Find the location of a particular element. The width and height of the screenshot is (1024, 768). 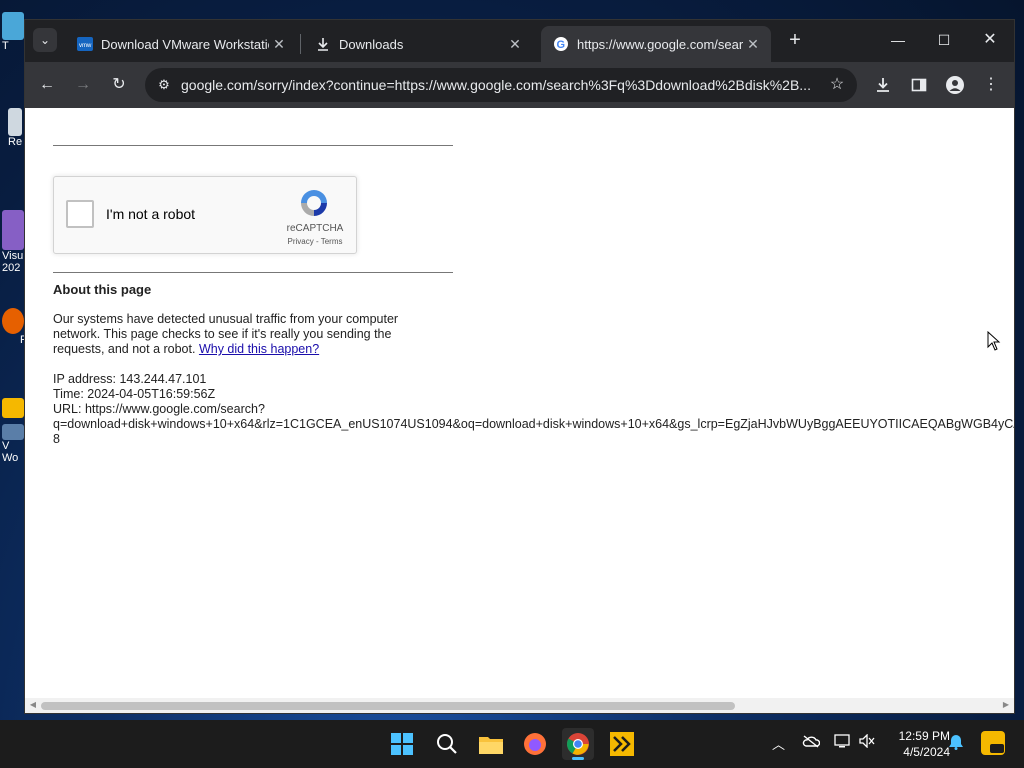

recaptcha-checkbox is located at coordinates (80, 214).